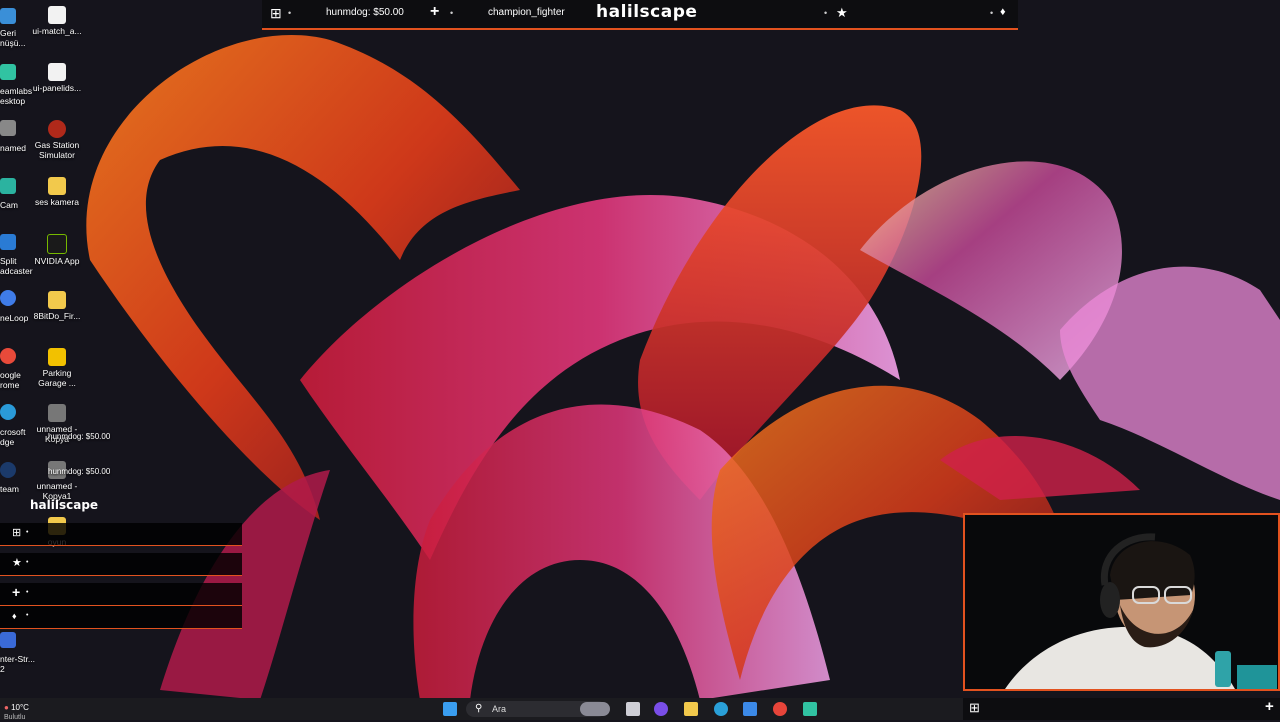 The width and height of the screenshot is (1280, 722). I want to click on image-icon, so click(57, 413).